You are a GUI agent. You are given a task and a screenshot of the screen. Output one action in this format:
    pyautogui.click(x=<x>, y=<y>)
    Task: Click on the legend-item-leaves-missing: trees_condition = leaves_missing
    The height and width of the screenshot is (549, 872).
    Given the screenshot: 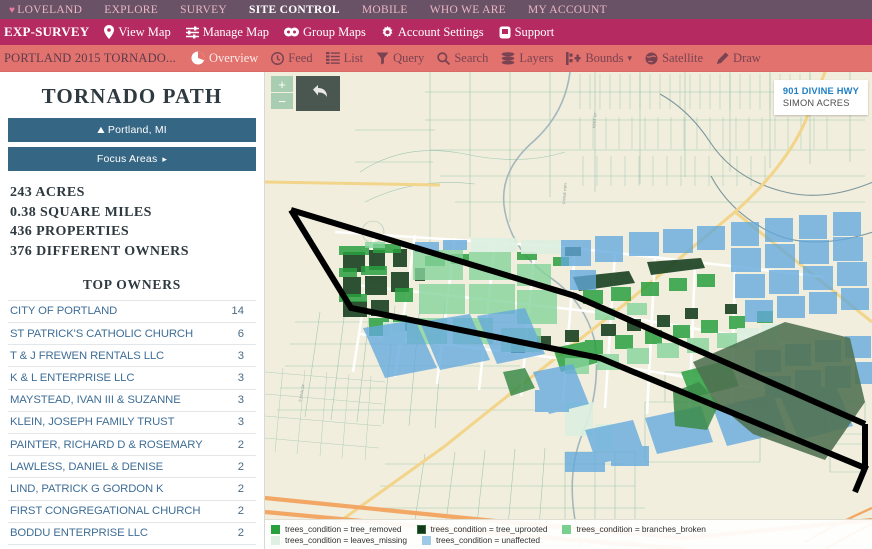 What is the action you would take?
    pyautogui.click(x=339, y=540)
    